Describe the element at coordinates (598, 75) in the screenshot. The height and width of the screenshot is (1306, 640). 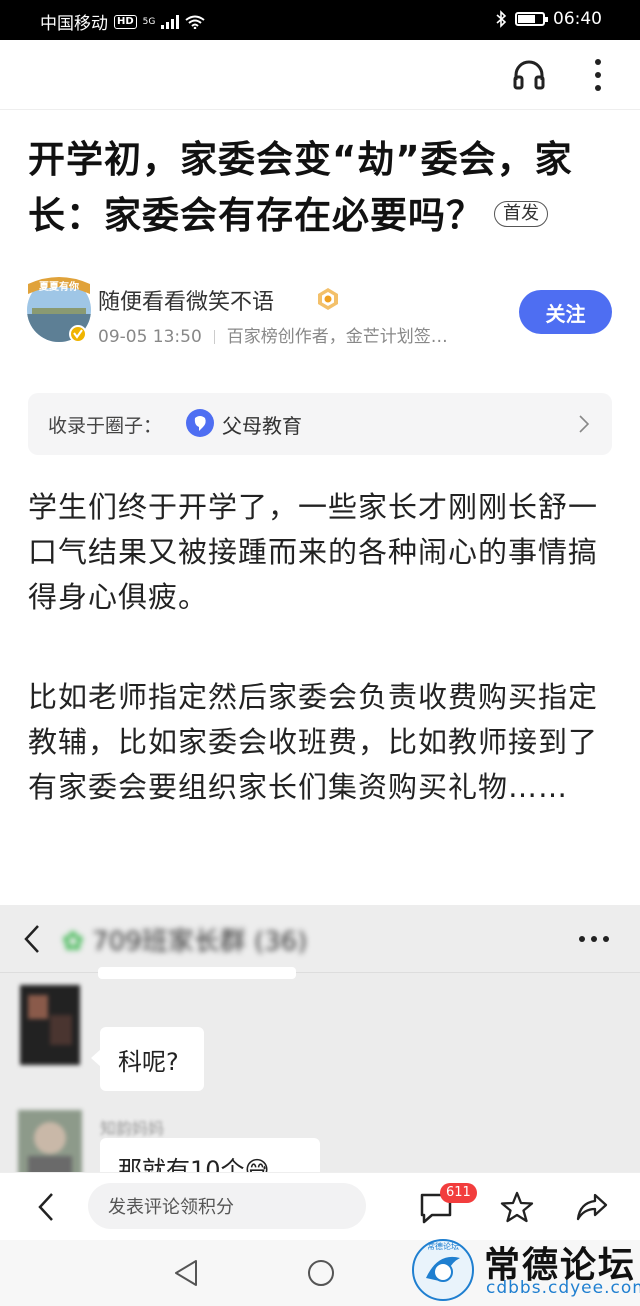
I see `more-vertical-icon` at that location.